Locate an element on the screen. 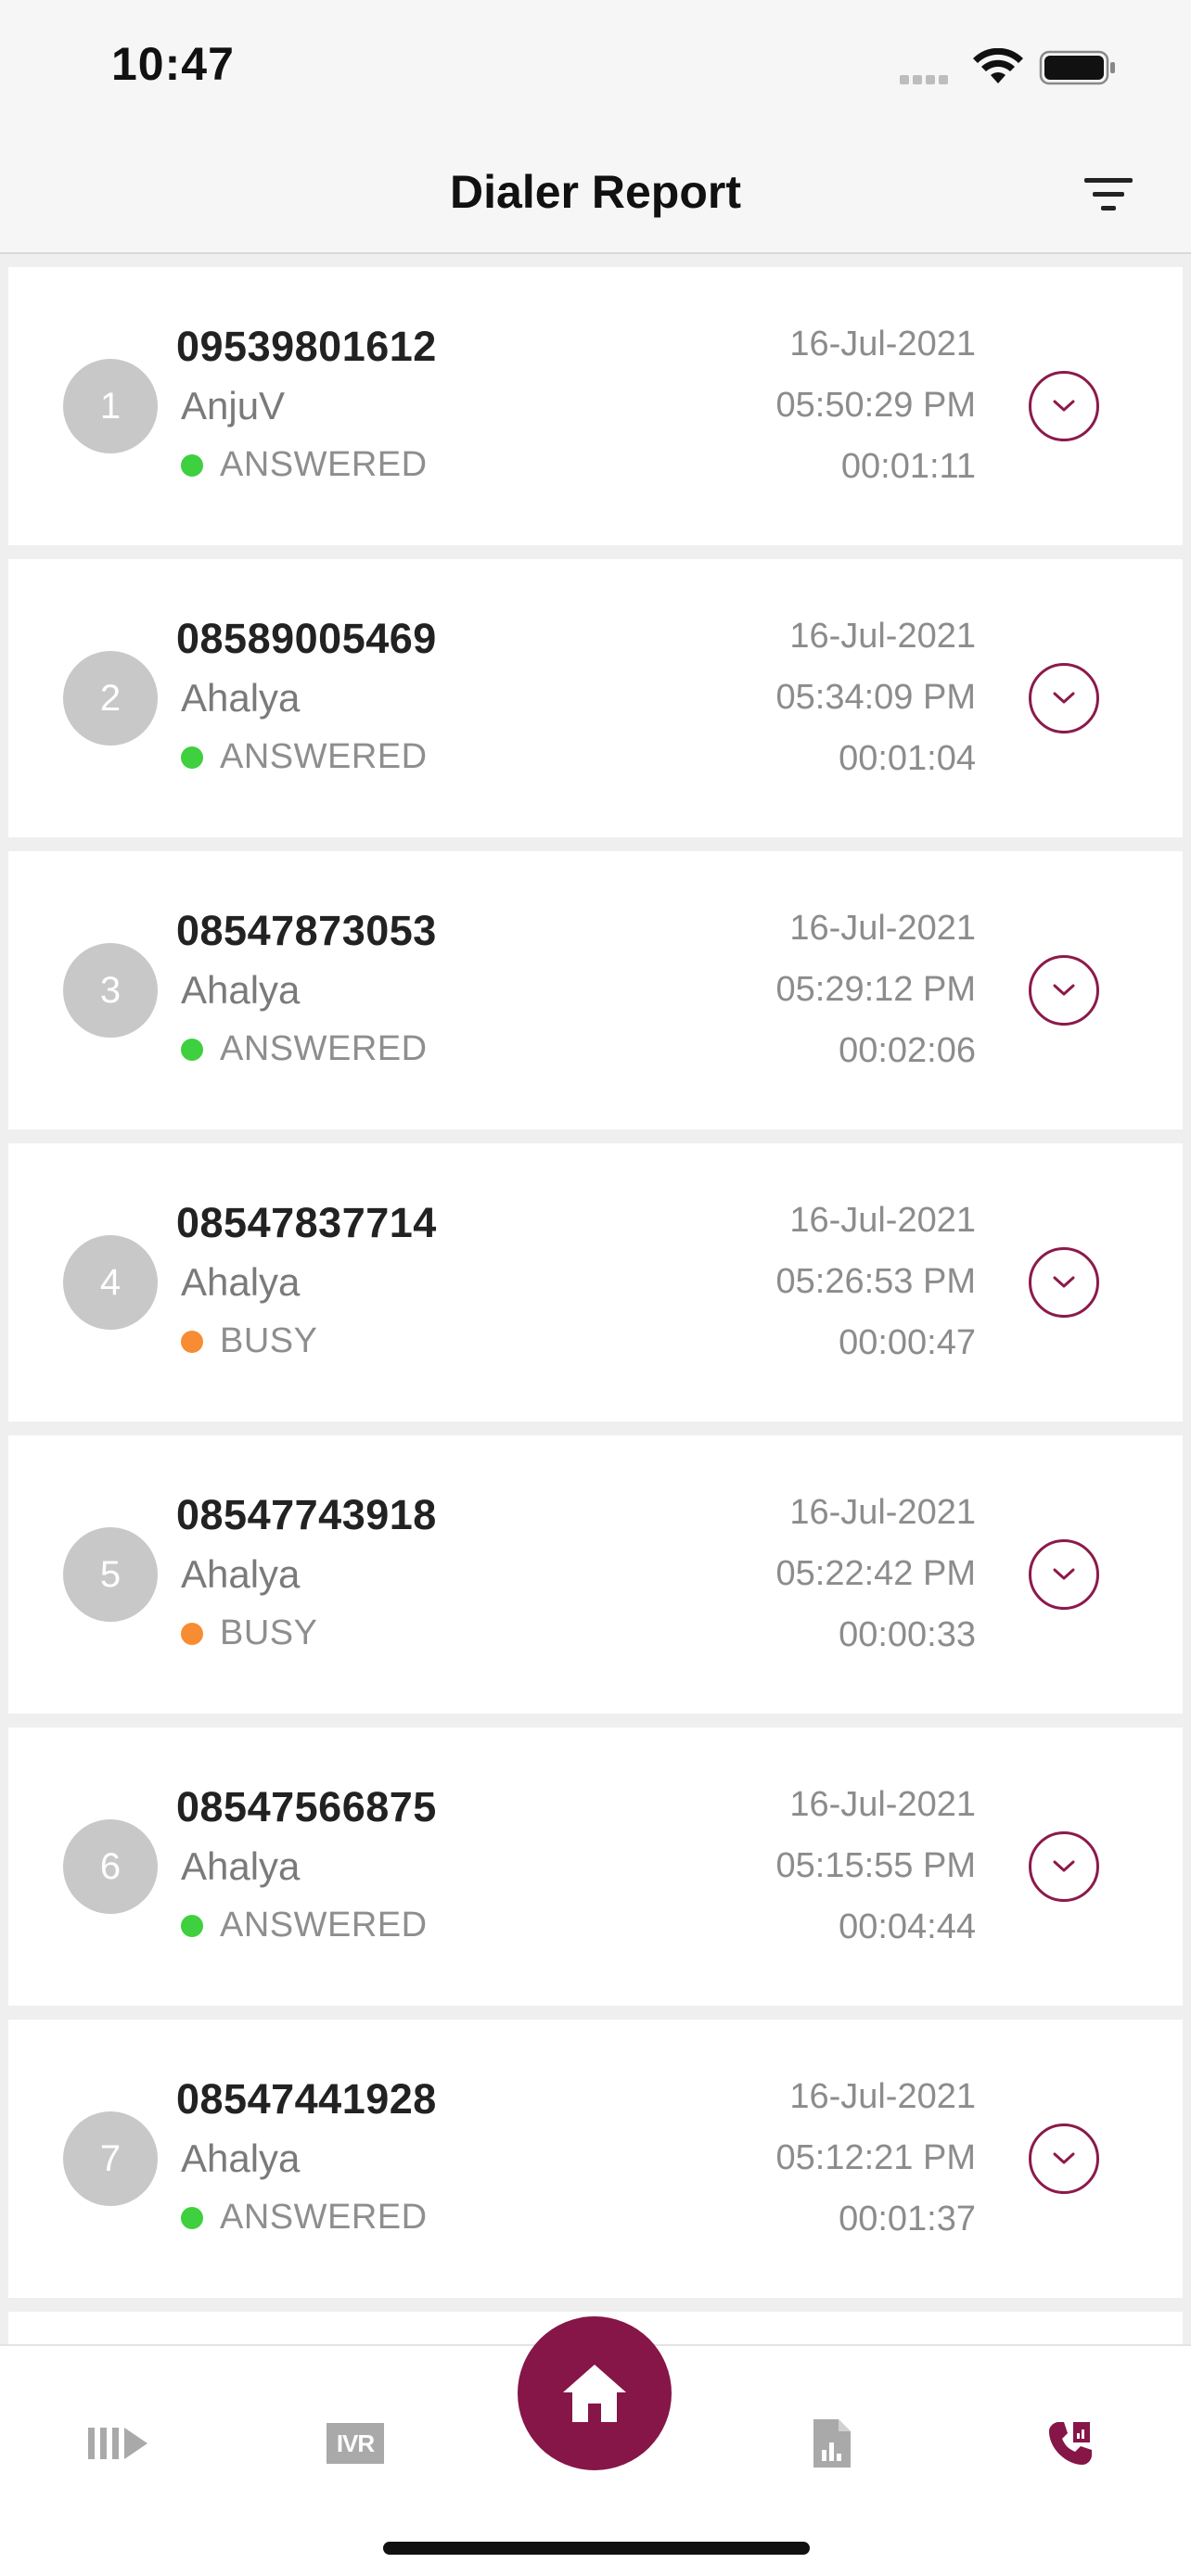 Image resolution: width=1191 pixels, height=2576 pixels. phone-number: 08589005469 is located at coordinates (306, 638).